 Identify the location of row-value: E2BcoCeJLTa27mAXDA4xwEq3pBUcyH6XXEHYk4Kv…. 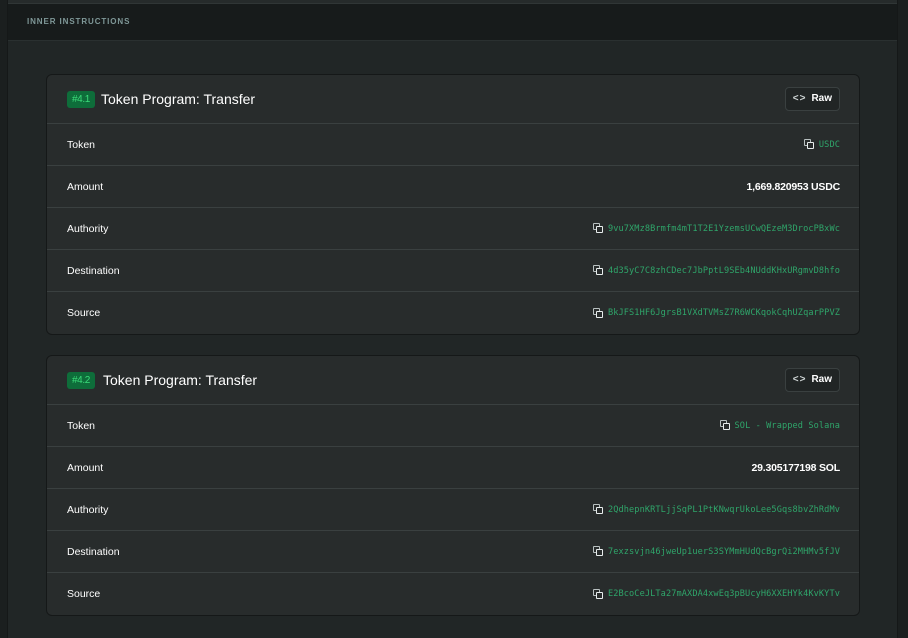
(716, 594).